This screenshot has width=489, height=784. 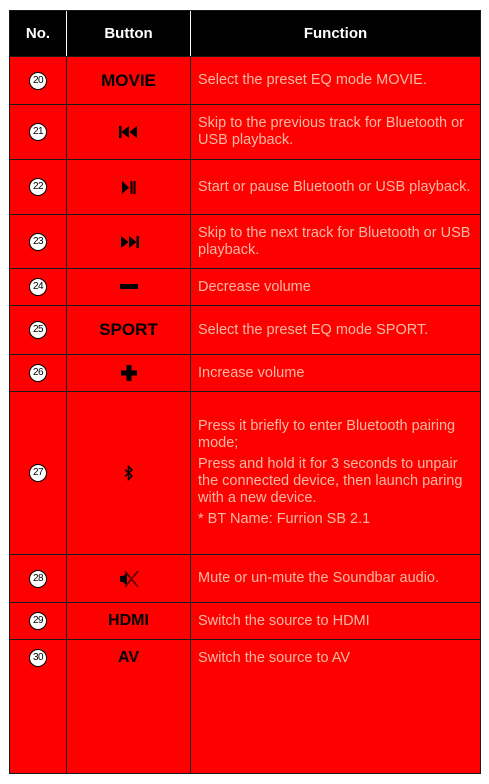 I want to click on row-number: 28, so click(x=38, y=578).